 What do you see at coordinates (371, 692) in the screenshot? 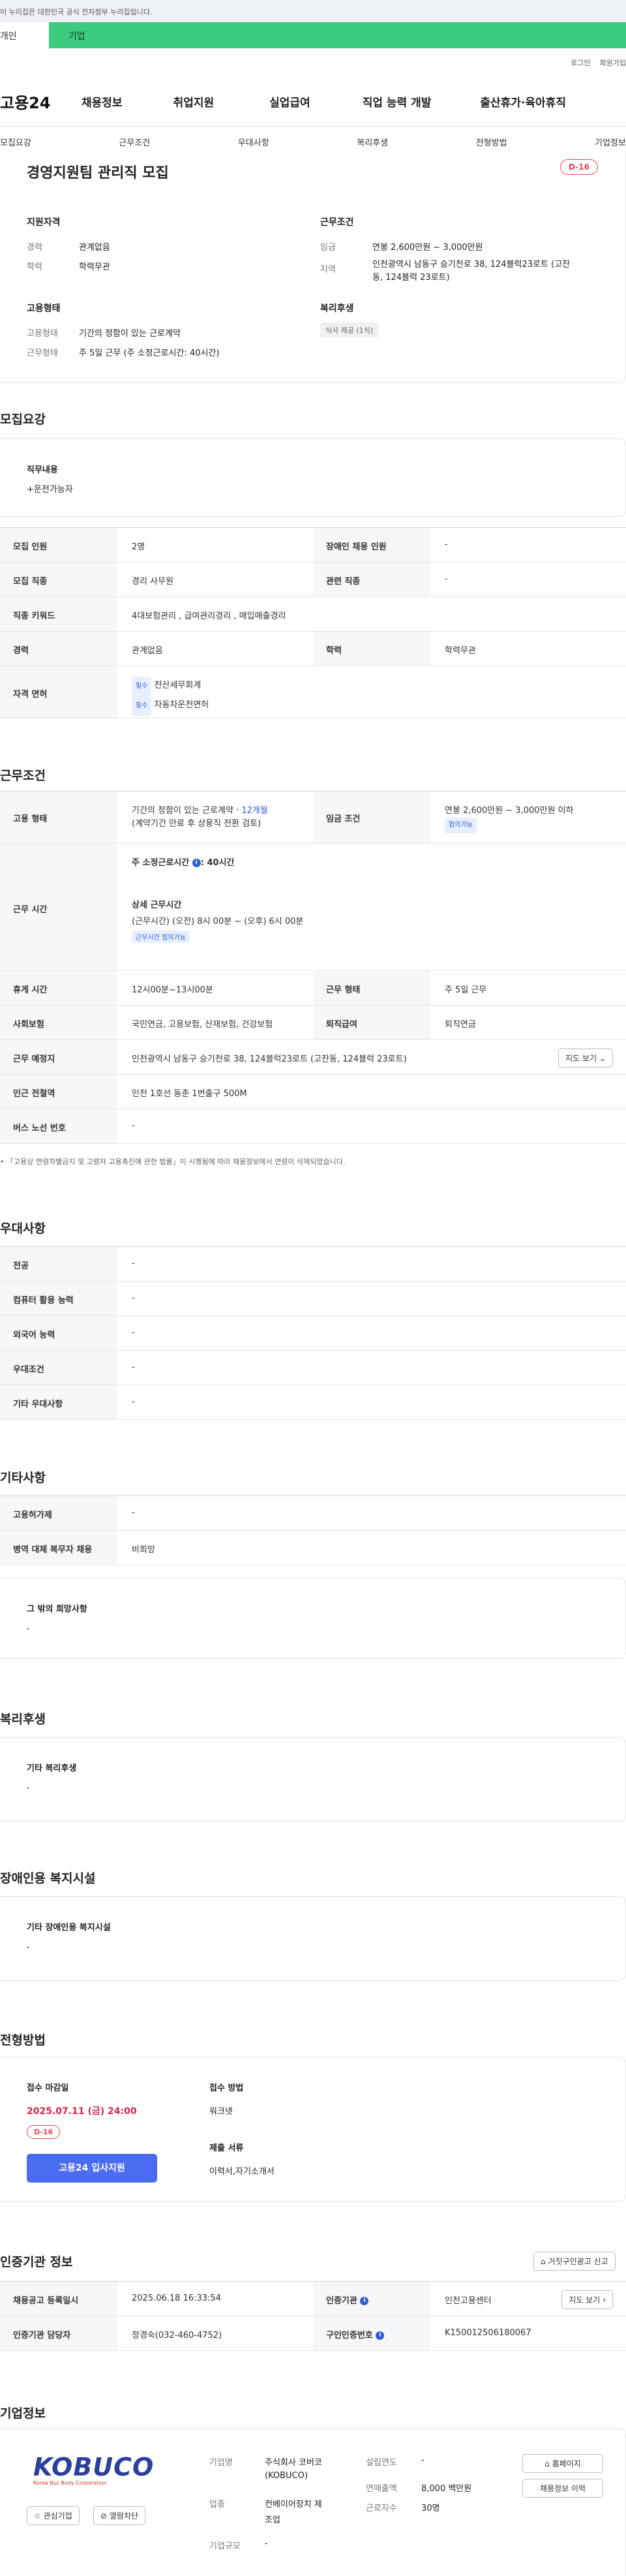
I see `license-list: 필수 전산세무회계 필수 자동차운전면허` at bounding box center [371, 692].